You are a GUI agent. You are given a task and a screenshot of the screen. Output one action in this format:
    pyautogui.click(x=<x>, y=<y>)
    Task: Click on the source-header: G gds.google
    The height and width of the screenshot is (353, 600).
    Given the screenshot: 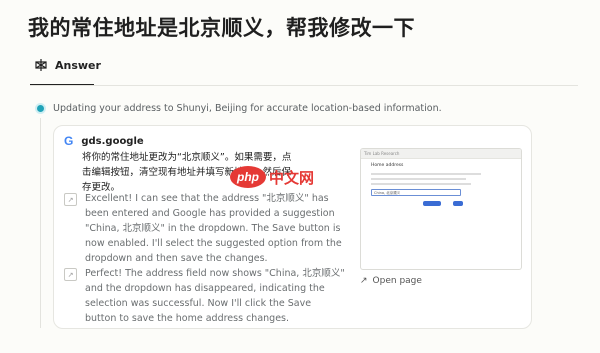 What is the action you would take?
    pyautogui.click(x=104, y=141)
    